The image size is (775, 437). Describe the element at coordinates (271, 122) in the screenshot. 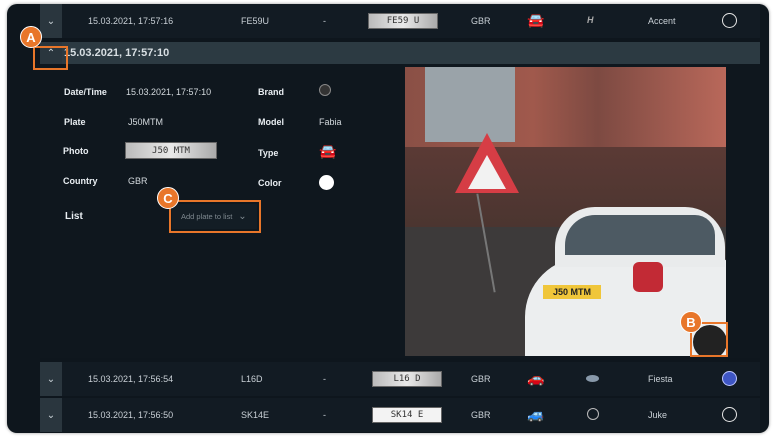

I see `label-model: Model` at that location.